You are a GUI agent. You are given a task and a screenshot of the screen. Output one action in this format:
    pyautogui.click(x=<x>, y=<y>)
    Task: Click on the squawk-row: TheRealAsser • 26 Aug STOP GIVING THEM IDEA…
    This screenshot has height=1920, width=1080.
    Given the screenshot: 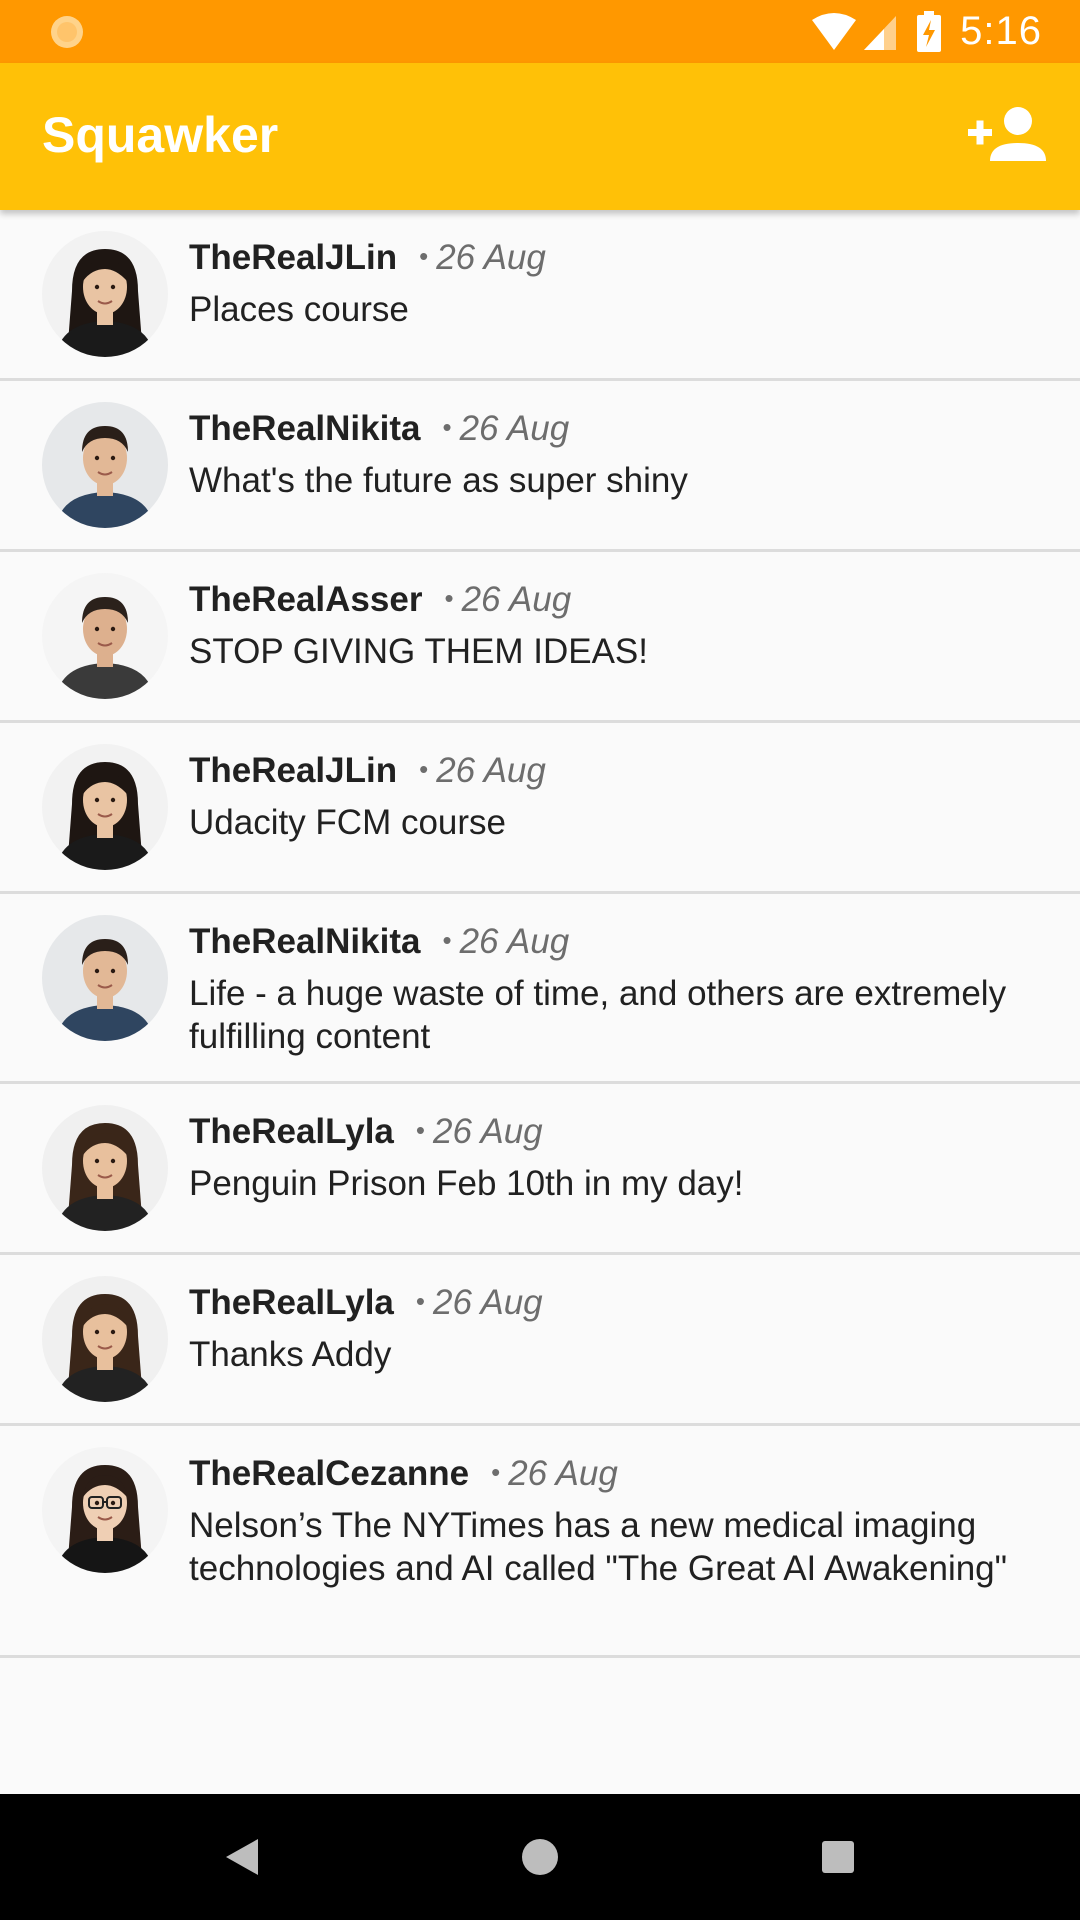 What is the action you would take?
    pyautogui.click(x=540, y=637)
    